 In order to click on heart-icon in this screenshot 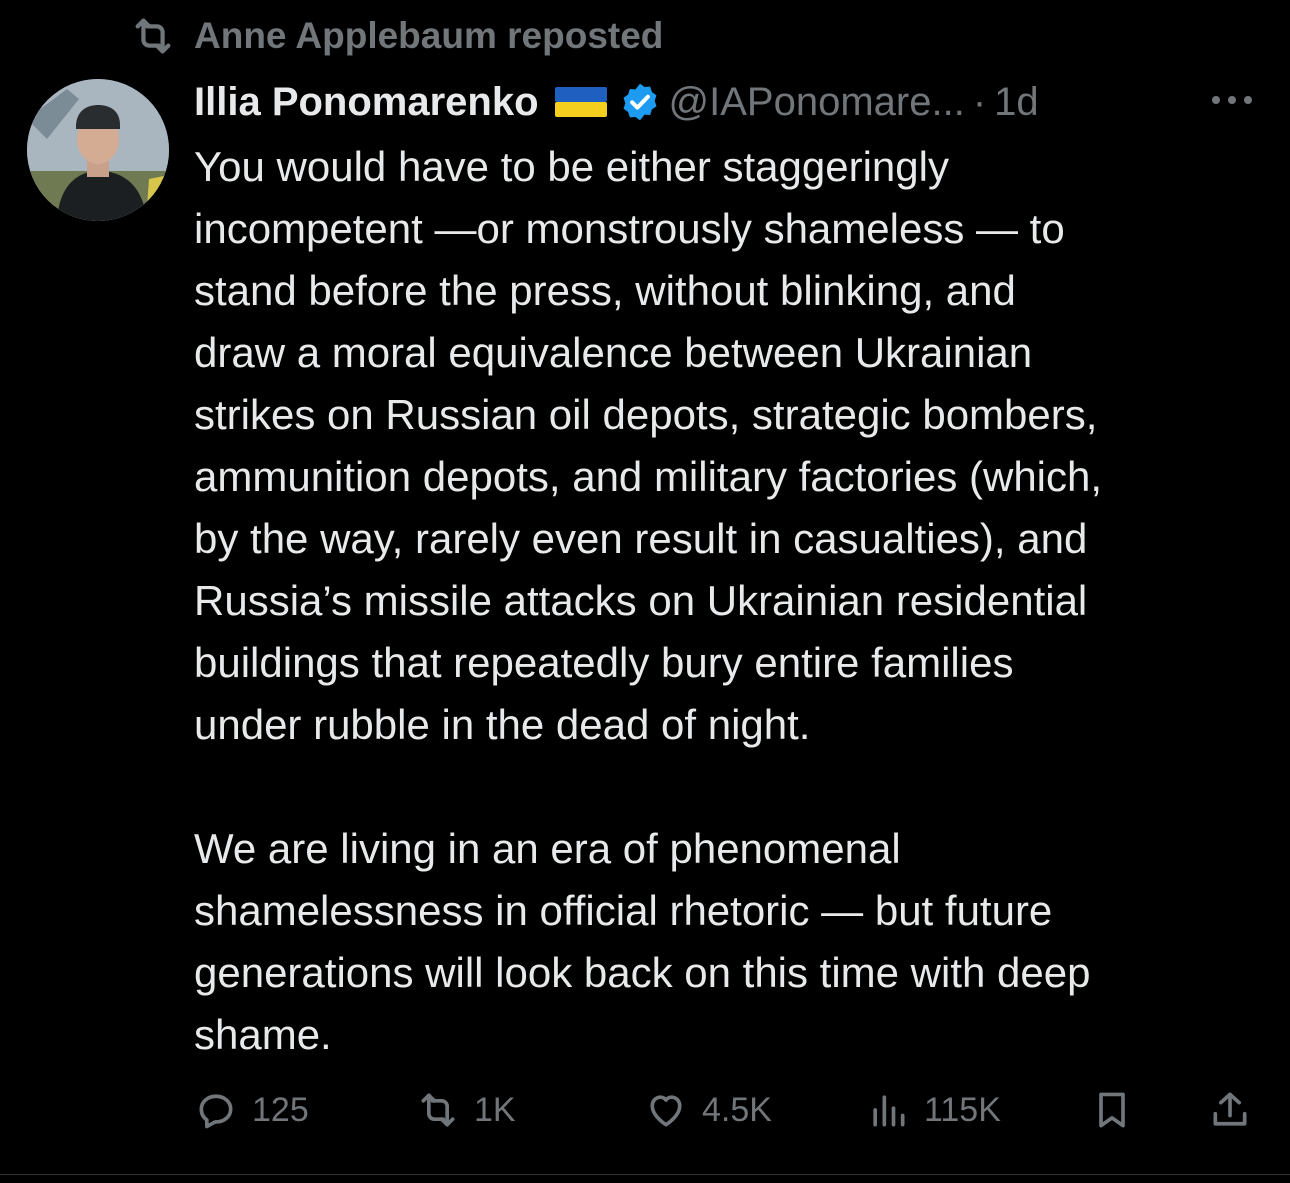, I will do `click(666, 1111)`.